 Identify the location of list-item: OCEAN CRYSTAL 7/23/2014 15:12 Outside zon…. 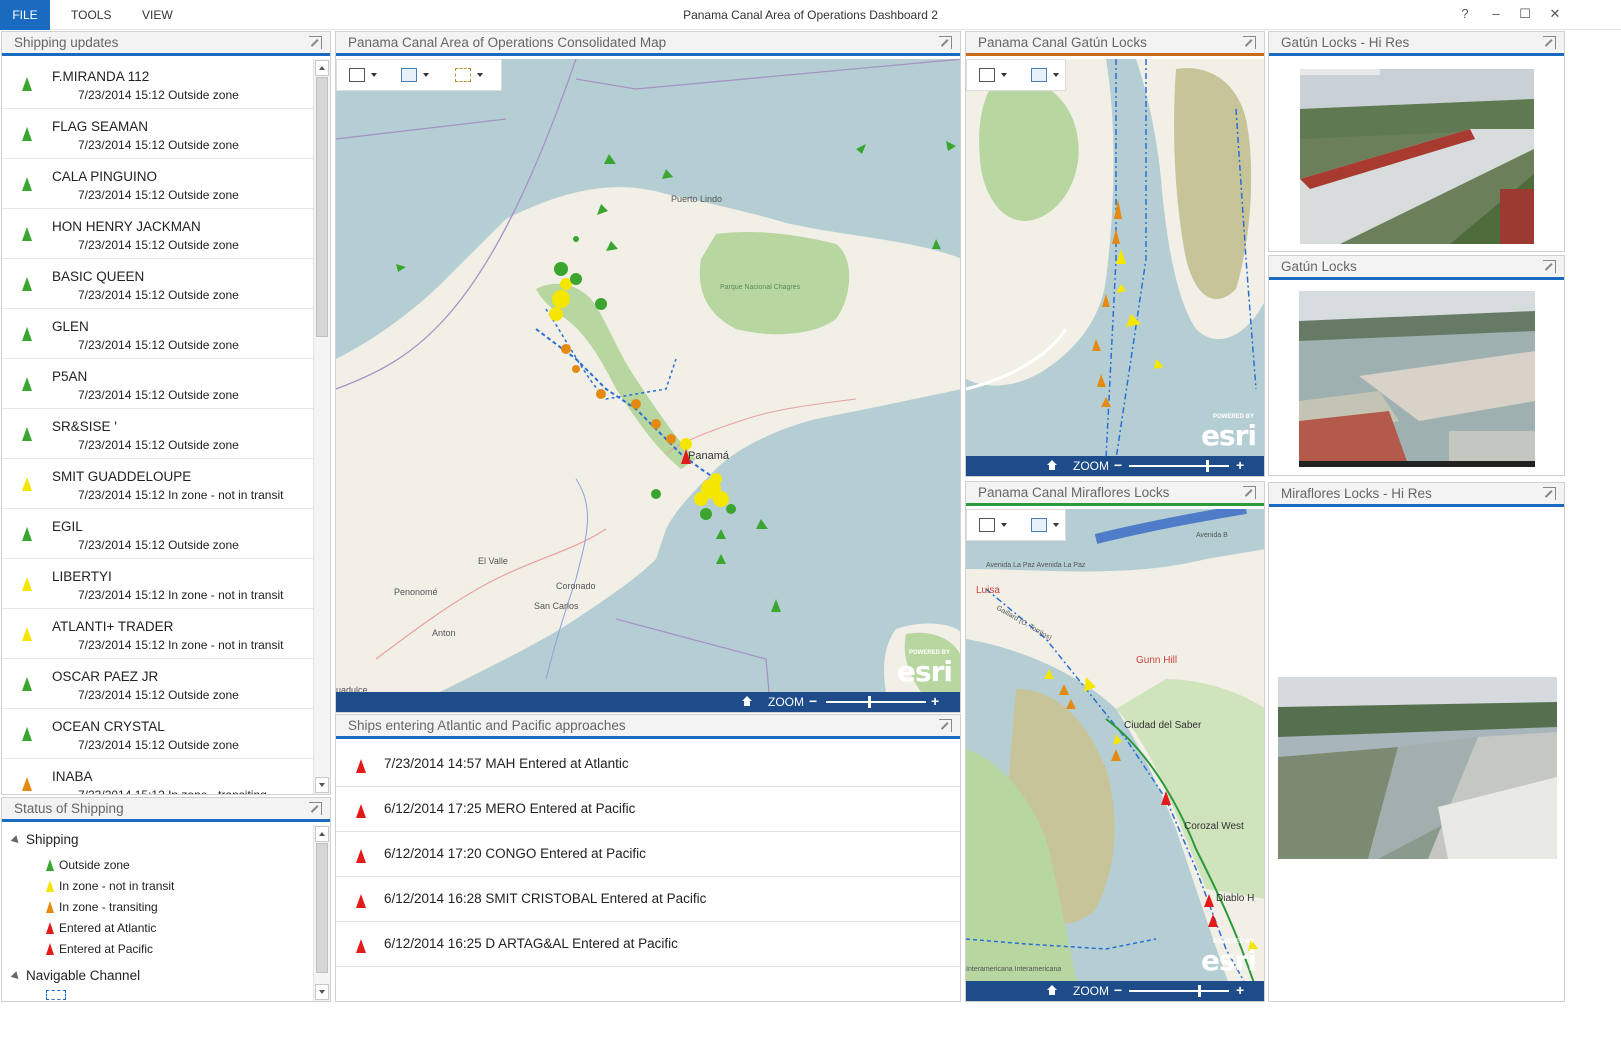
(157, 734).